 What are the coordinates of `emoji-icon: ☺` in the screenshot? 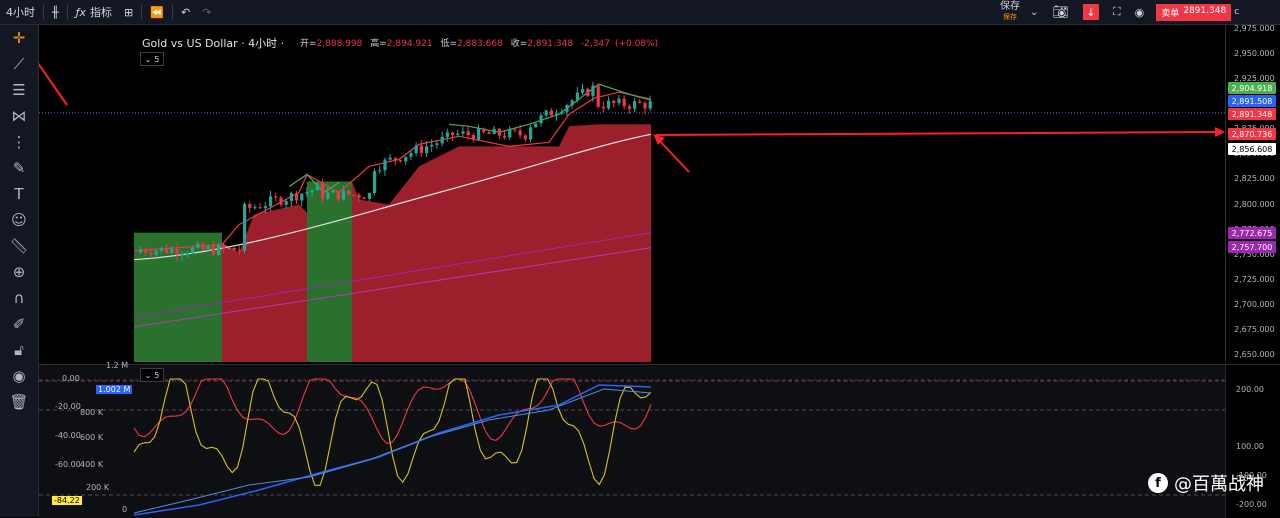 It's located at (19, 220).